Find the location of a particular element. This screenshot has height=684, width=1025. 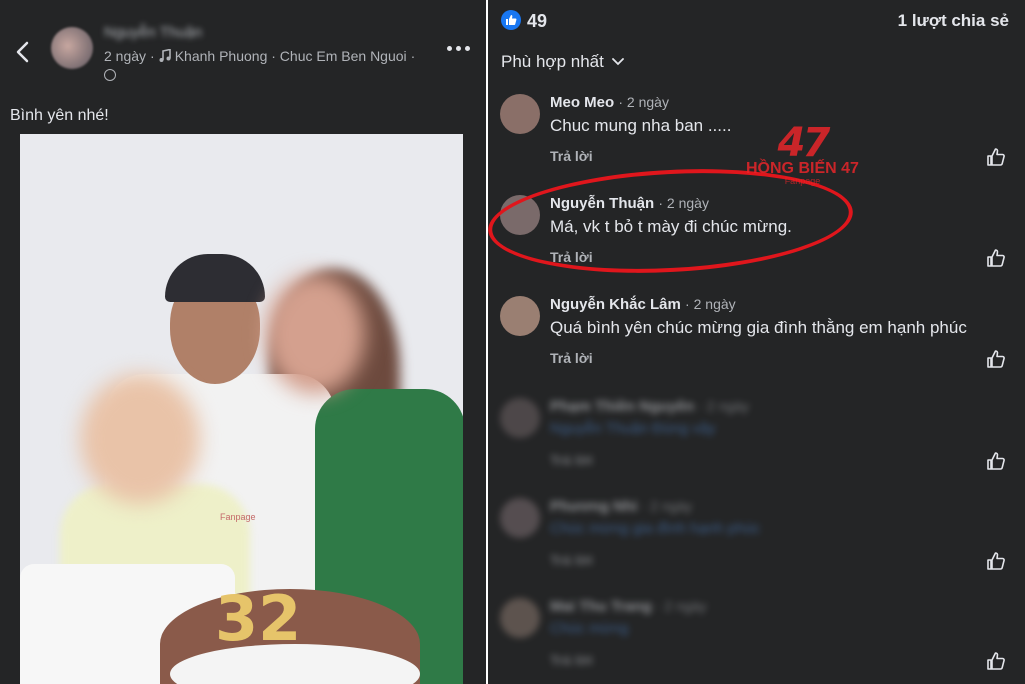

back-arrow-icon is located at coordinates (23, 52).